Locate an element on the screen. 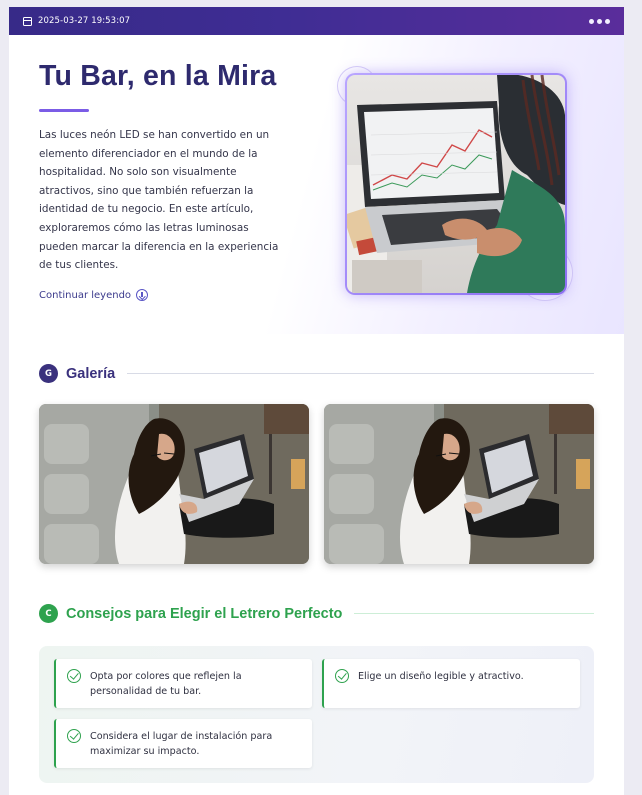  continue-reading-link: Continuar leyendo is located at coordinates (94, 295).